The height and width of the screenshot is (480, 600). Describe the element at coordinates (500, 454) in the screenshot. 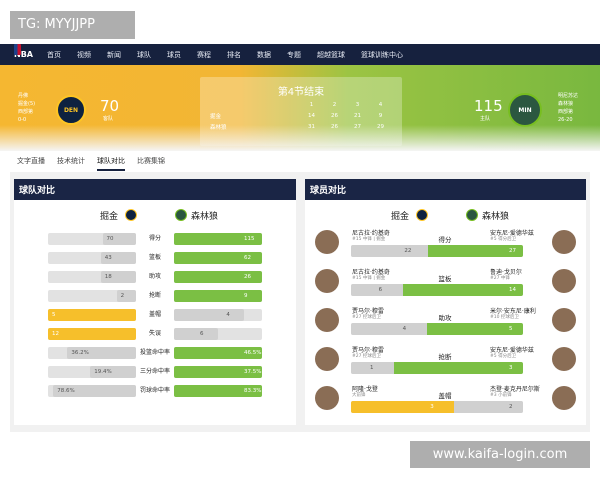

I see `watermark-bottom-right: www.kaifa-login.com` at that location.